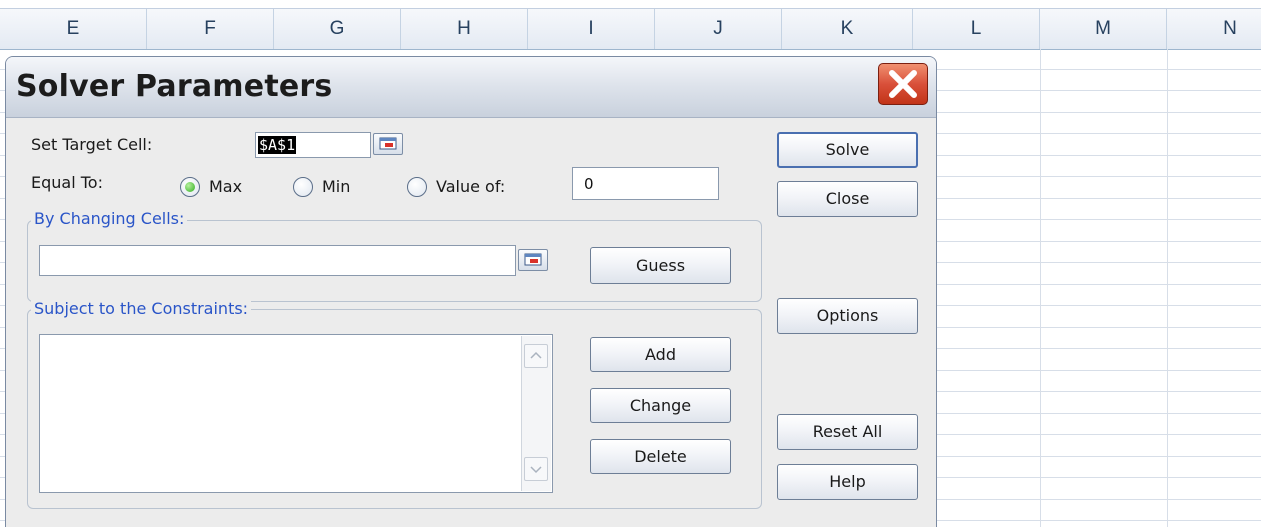 This screenshot has width=1261, height=527. Describe the element at coordinates (73, 29) in the screenshot. I see `column-header: E` at that location.